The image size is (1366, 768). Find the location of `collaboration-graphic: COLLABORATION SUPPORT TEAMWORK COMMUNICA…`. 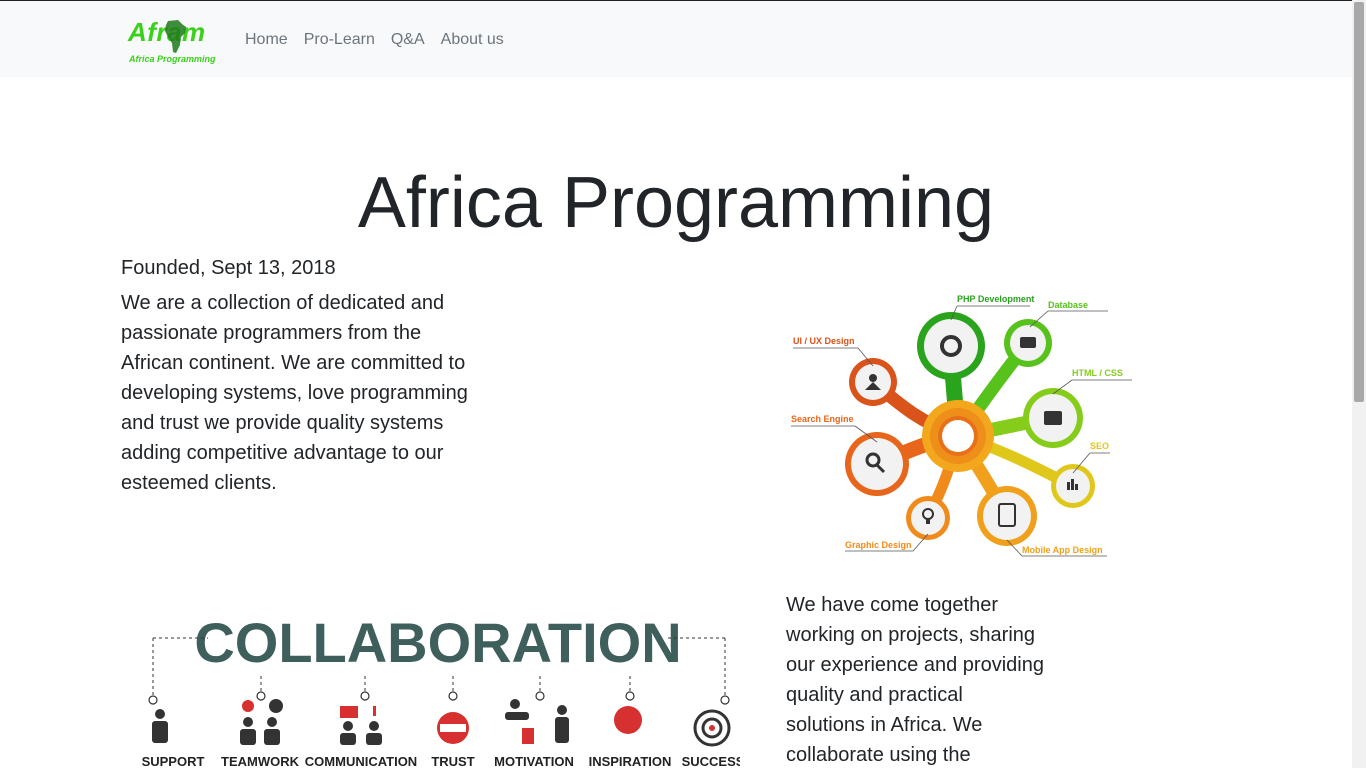

collaboration-graphic: COLLABORATION SUPPORT TEAMWORK COMMUNICA… is located at coordinates (441, 689).